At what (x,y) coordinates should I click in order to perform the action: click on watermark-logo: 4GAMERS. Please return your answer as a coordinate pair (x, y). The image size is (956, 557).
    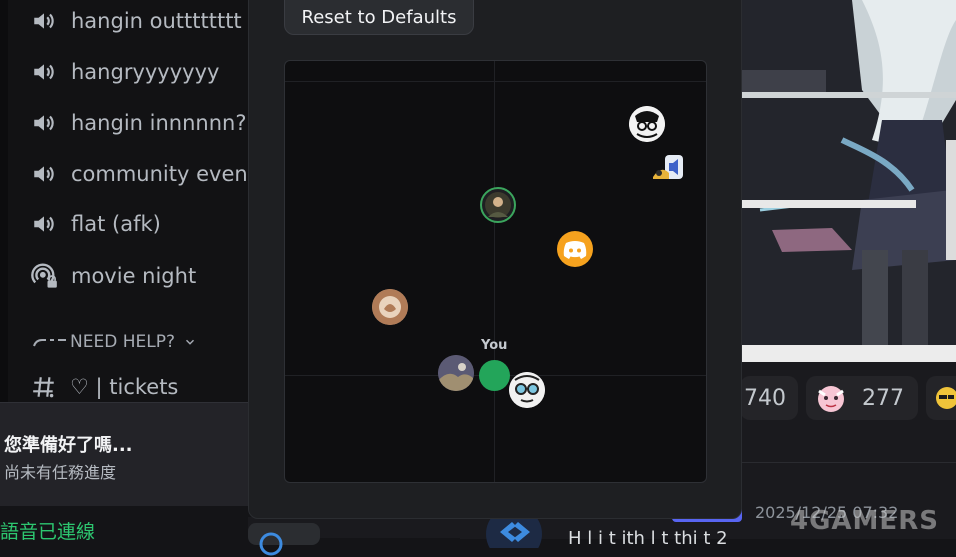
    Looking at the image, I should click on (864, 521).